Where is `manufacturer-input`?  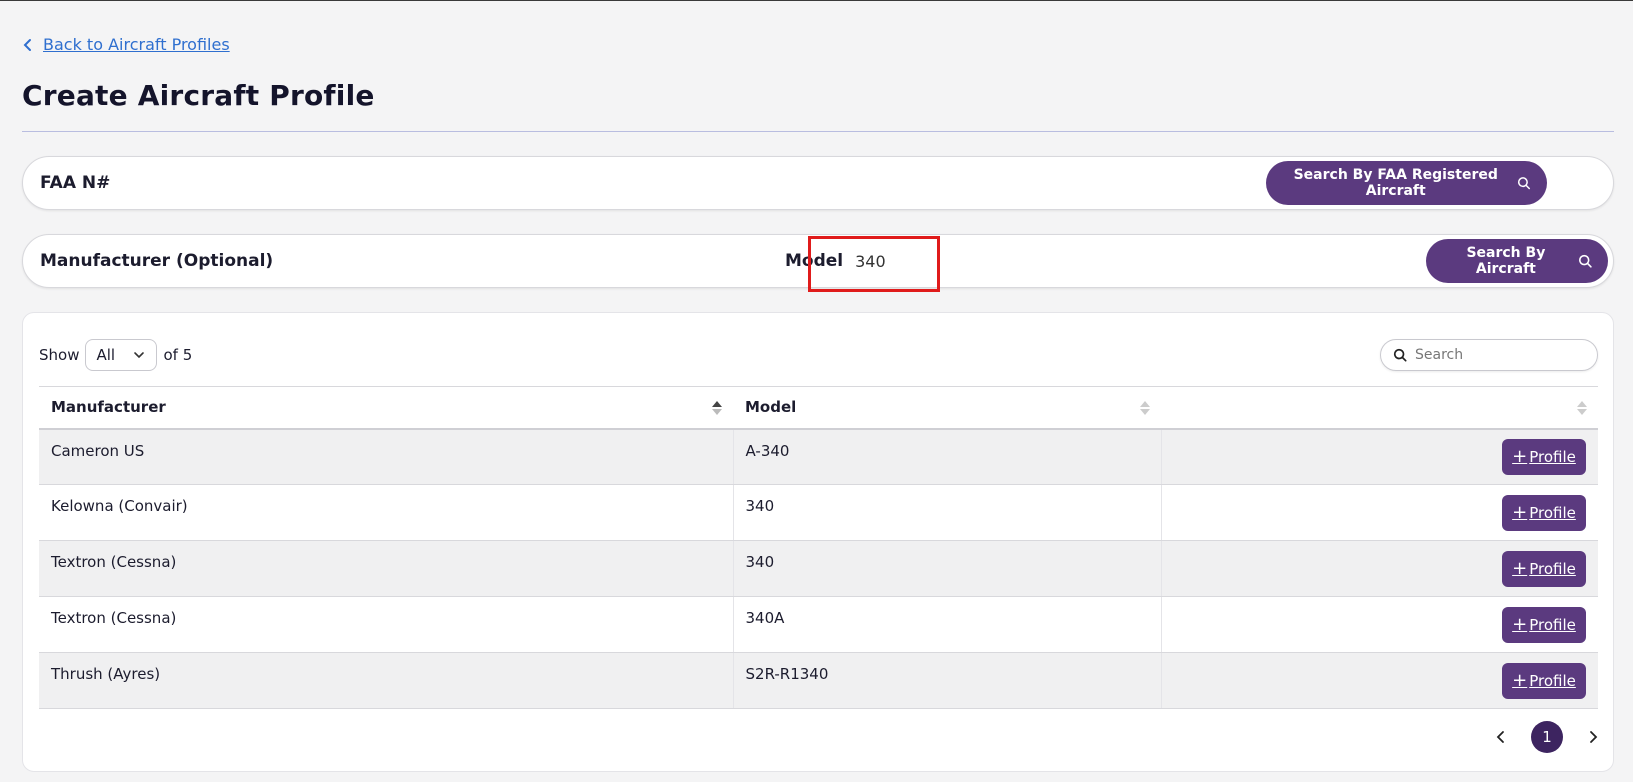
manufacturer-input is located at coordinates (503, 262).